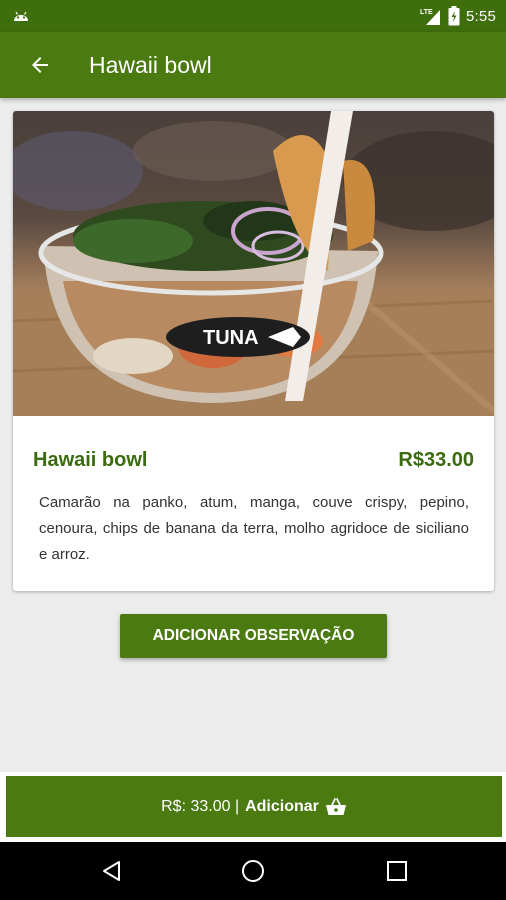 The width and height of the screenshot is (506, 900). I want to click on status-bar: LTE 5:55, so click(253, 16).